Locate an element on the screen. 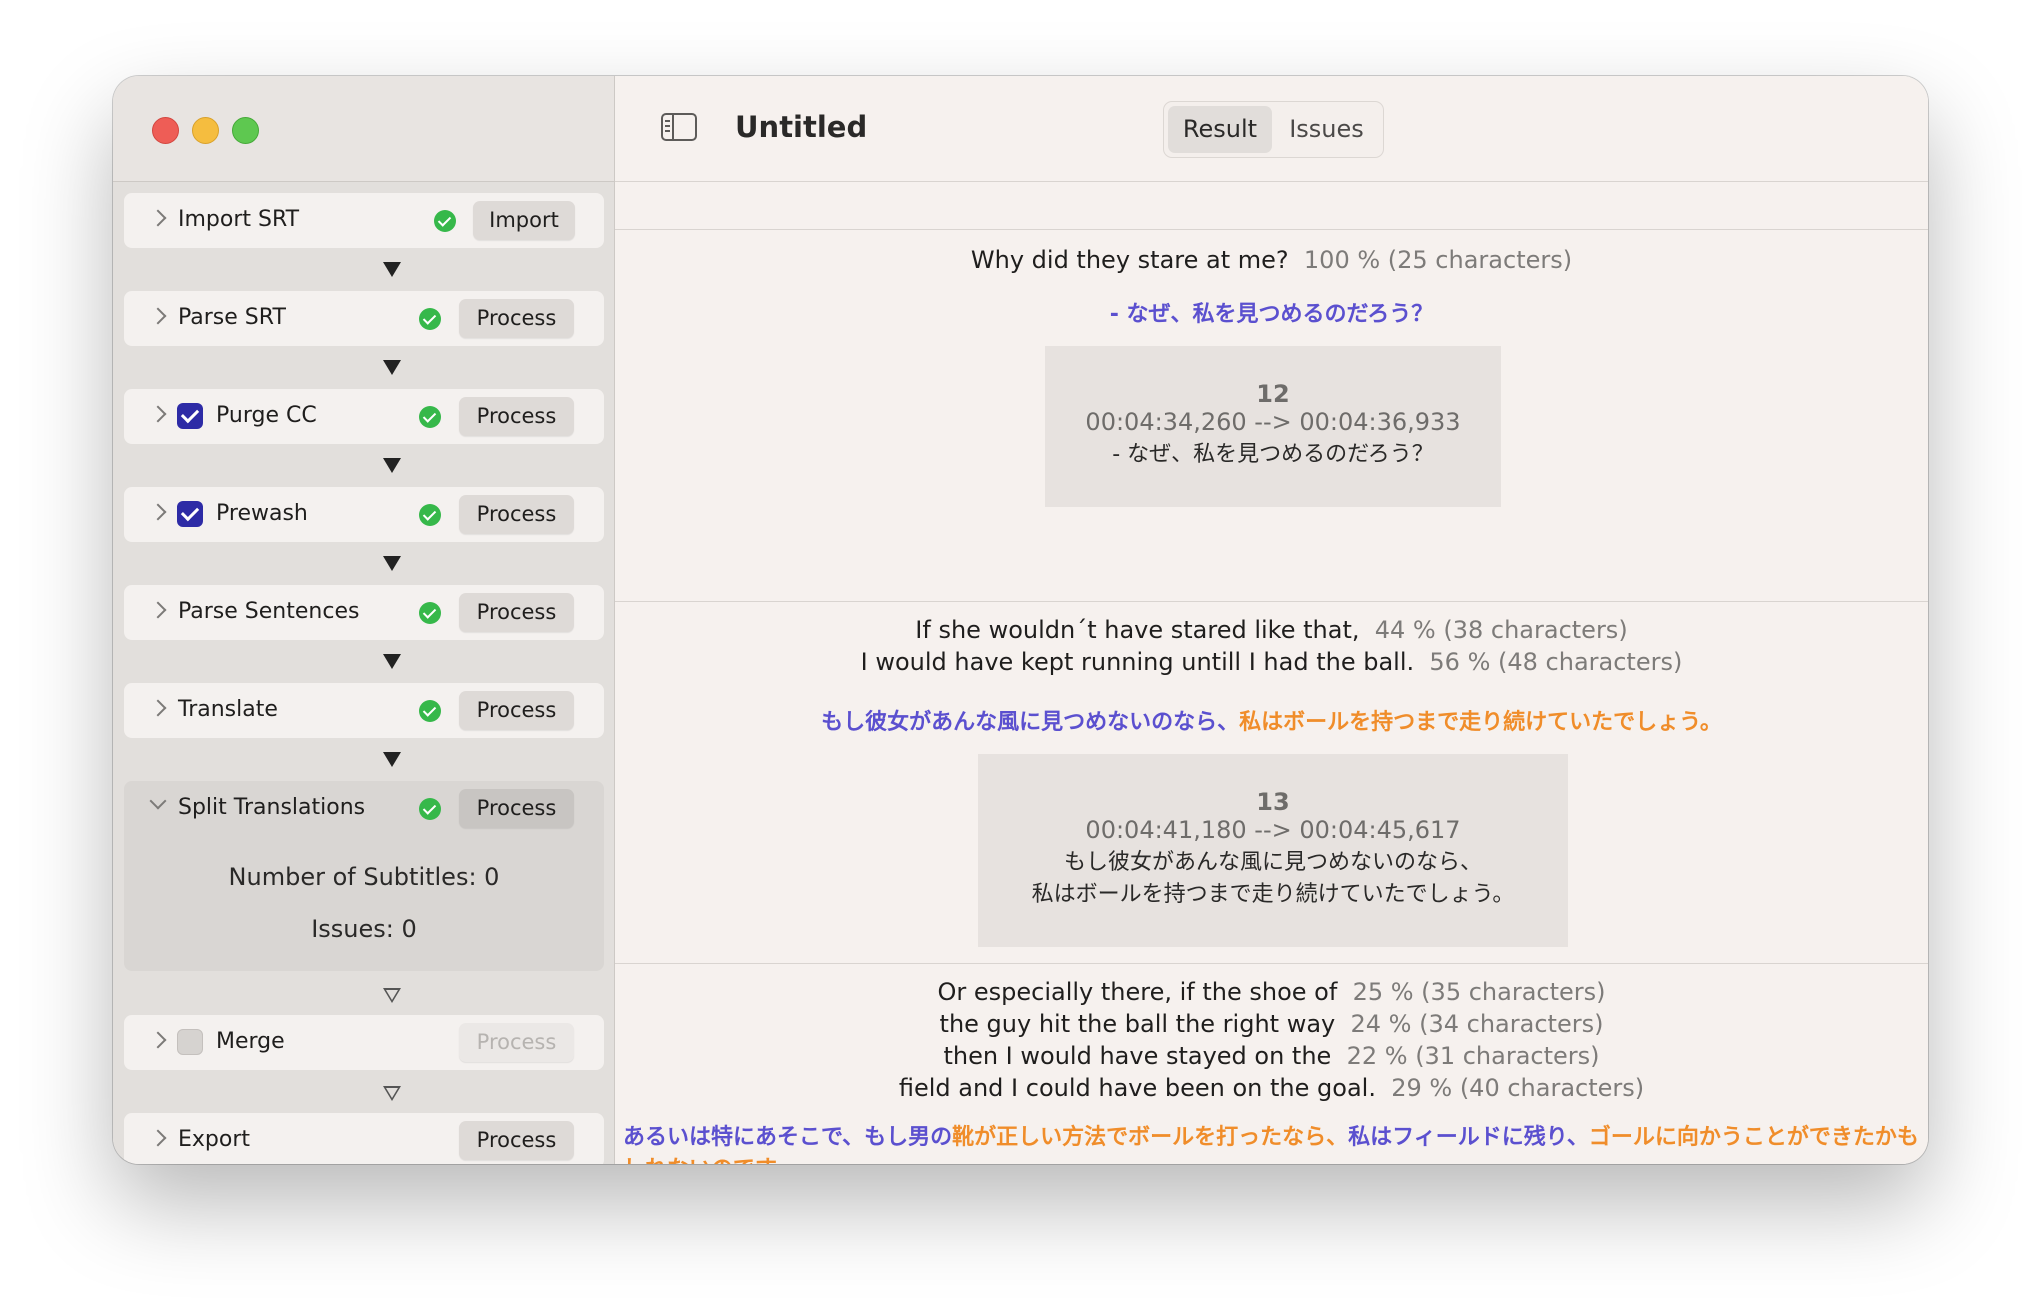  subtitle-text: 私はボールを持つまで走り続けていたでしょう。 is located at coordinates (1273, 894).